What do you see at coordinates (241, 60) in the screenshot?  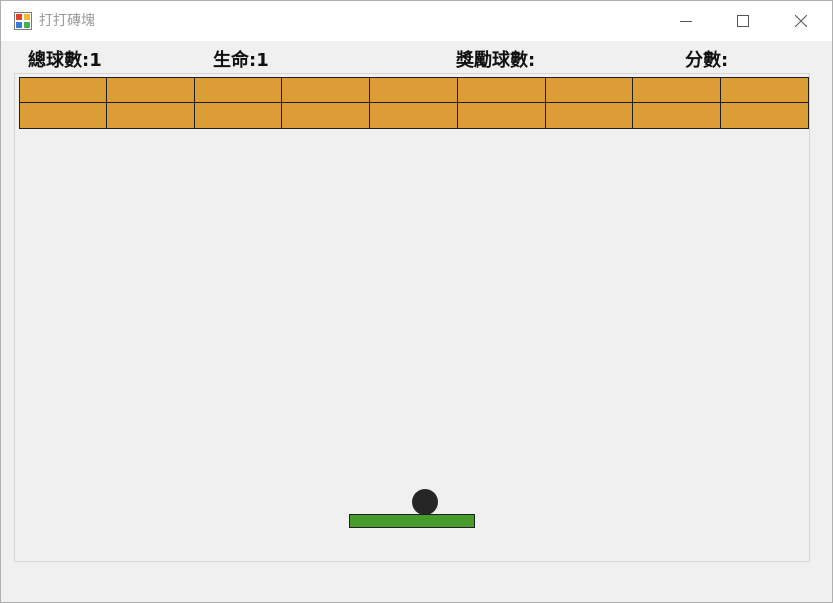 I see `lives-label: 生命:1` at bounding box center [241, 60].